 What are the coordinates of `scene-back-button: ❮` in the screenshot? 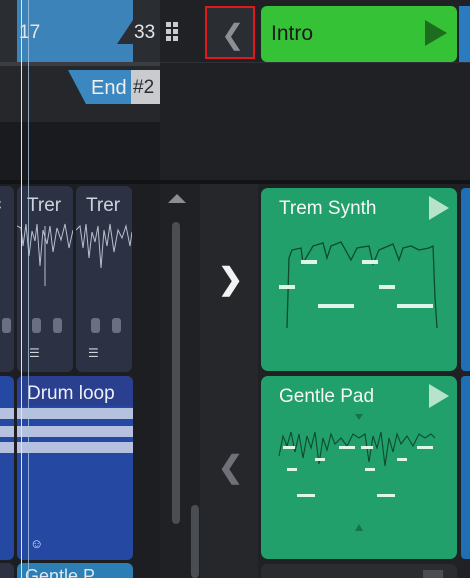 It's located at (230, 32).